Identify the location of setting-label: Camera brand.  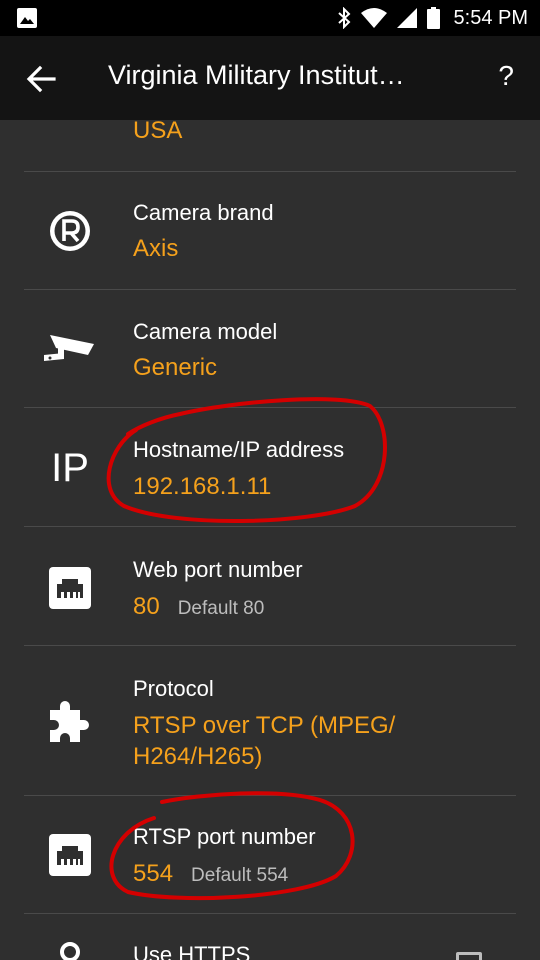
(203, 212).